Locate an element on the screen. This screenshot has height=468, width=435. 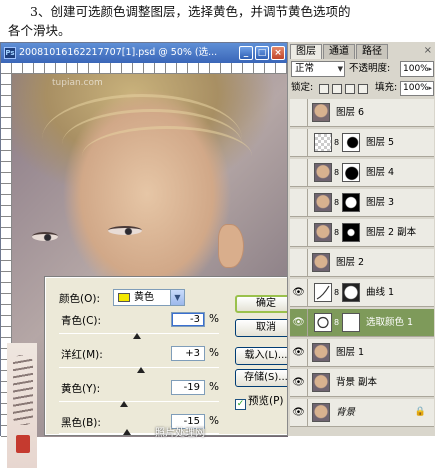
layer-row: 👁 背景 副本 is located at coordinates (362, 383).